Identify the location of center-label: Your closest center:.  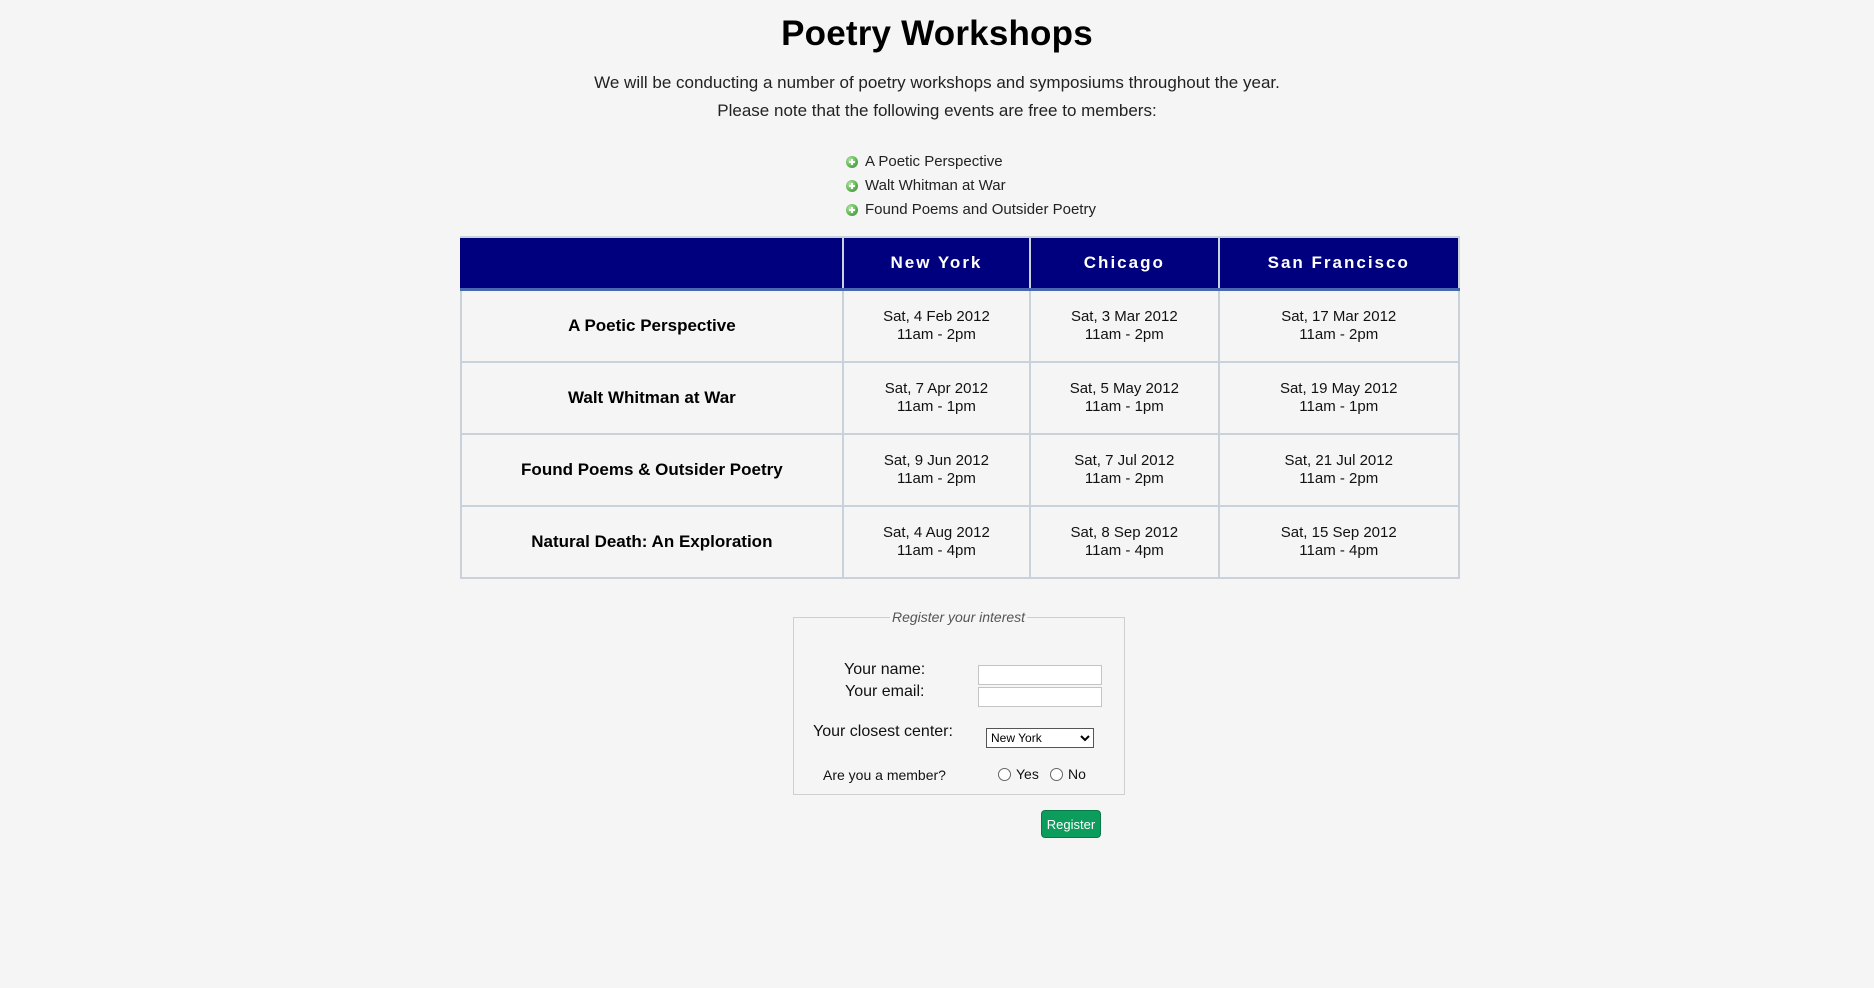
(883, 731).